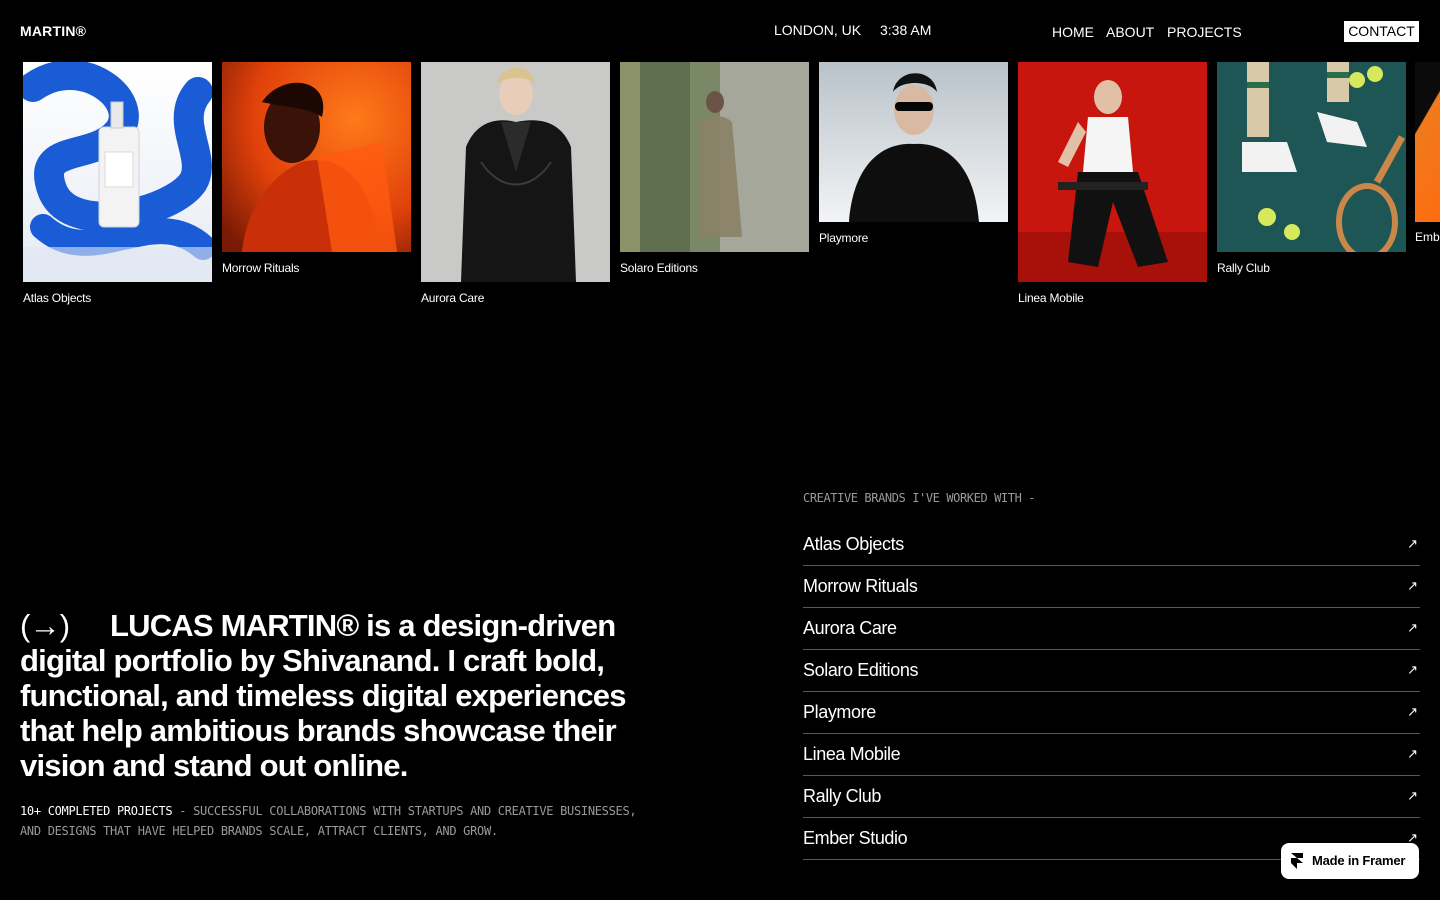 This screenshot has width=1440, height=900. I want to click on project-caption: Atlas Objects, so click(57, 298).